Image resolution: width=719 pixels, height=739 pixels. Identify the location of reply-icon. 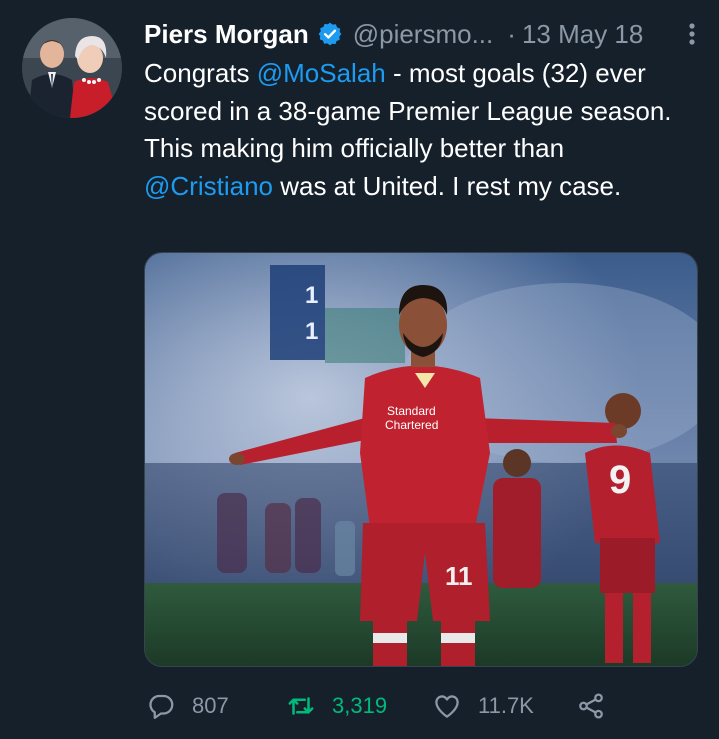
(161, 706).